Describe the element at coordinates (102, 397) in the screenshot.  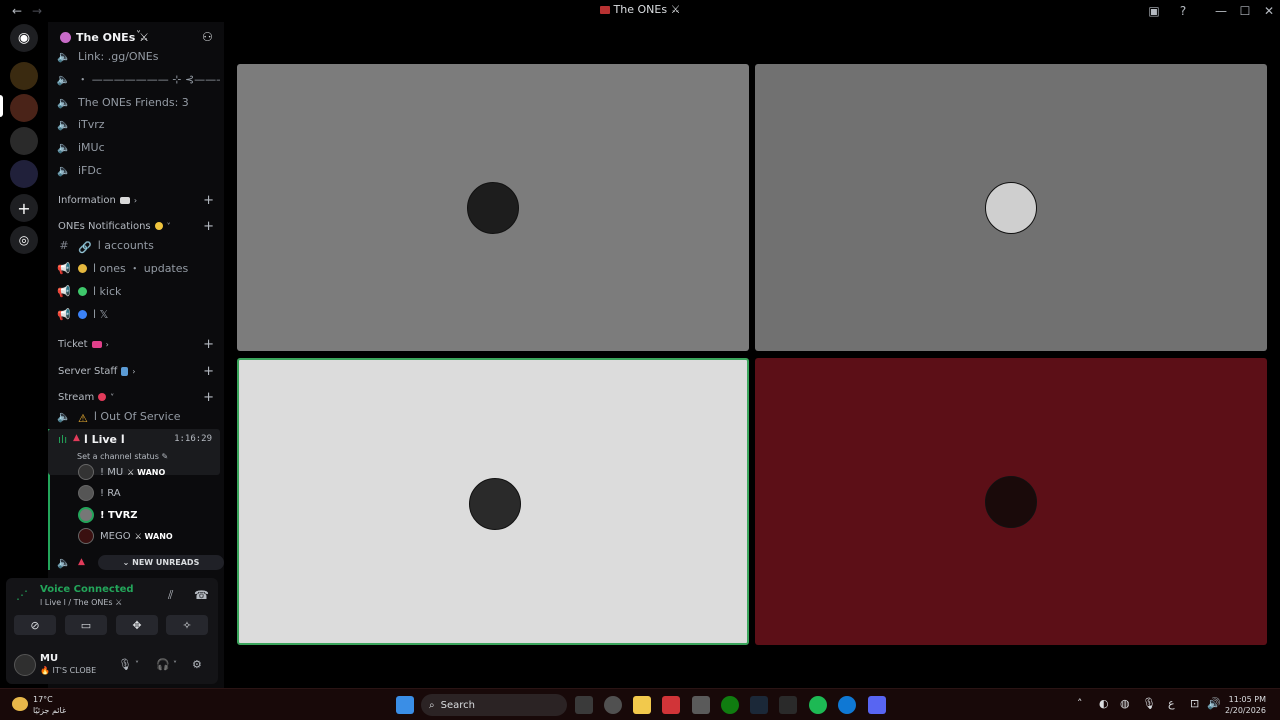
I see `record-icon` at that location.